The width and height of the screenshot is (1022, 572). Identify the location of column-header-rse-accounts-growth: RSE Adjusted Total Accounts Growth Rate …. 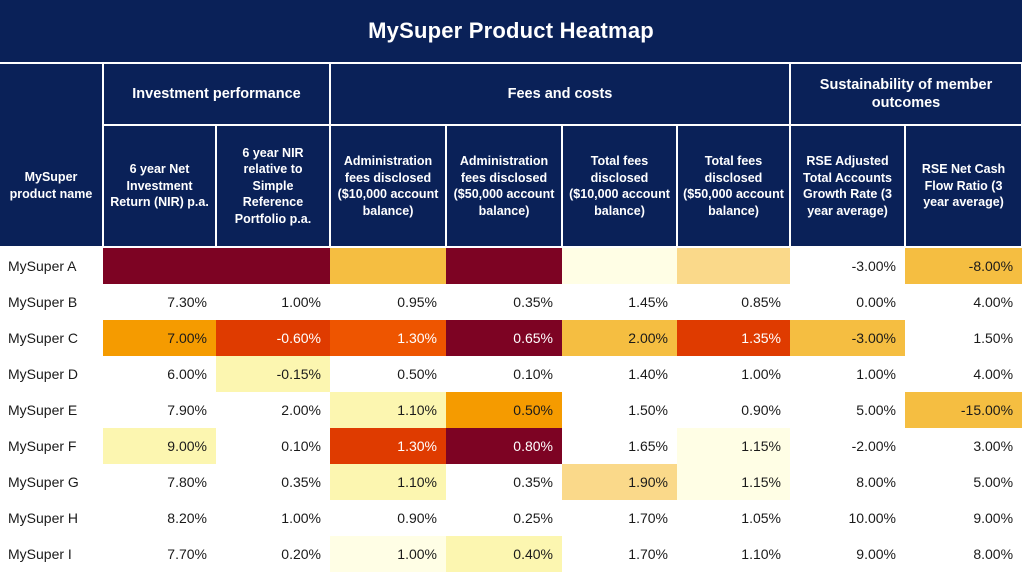
(847, 186).